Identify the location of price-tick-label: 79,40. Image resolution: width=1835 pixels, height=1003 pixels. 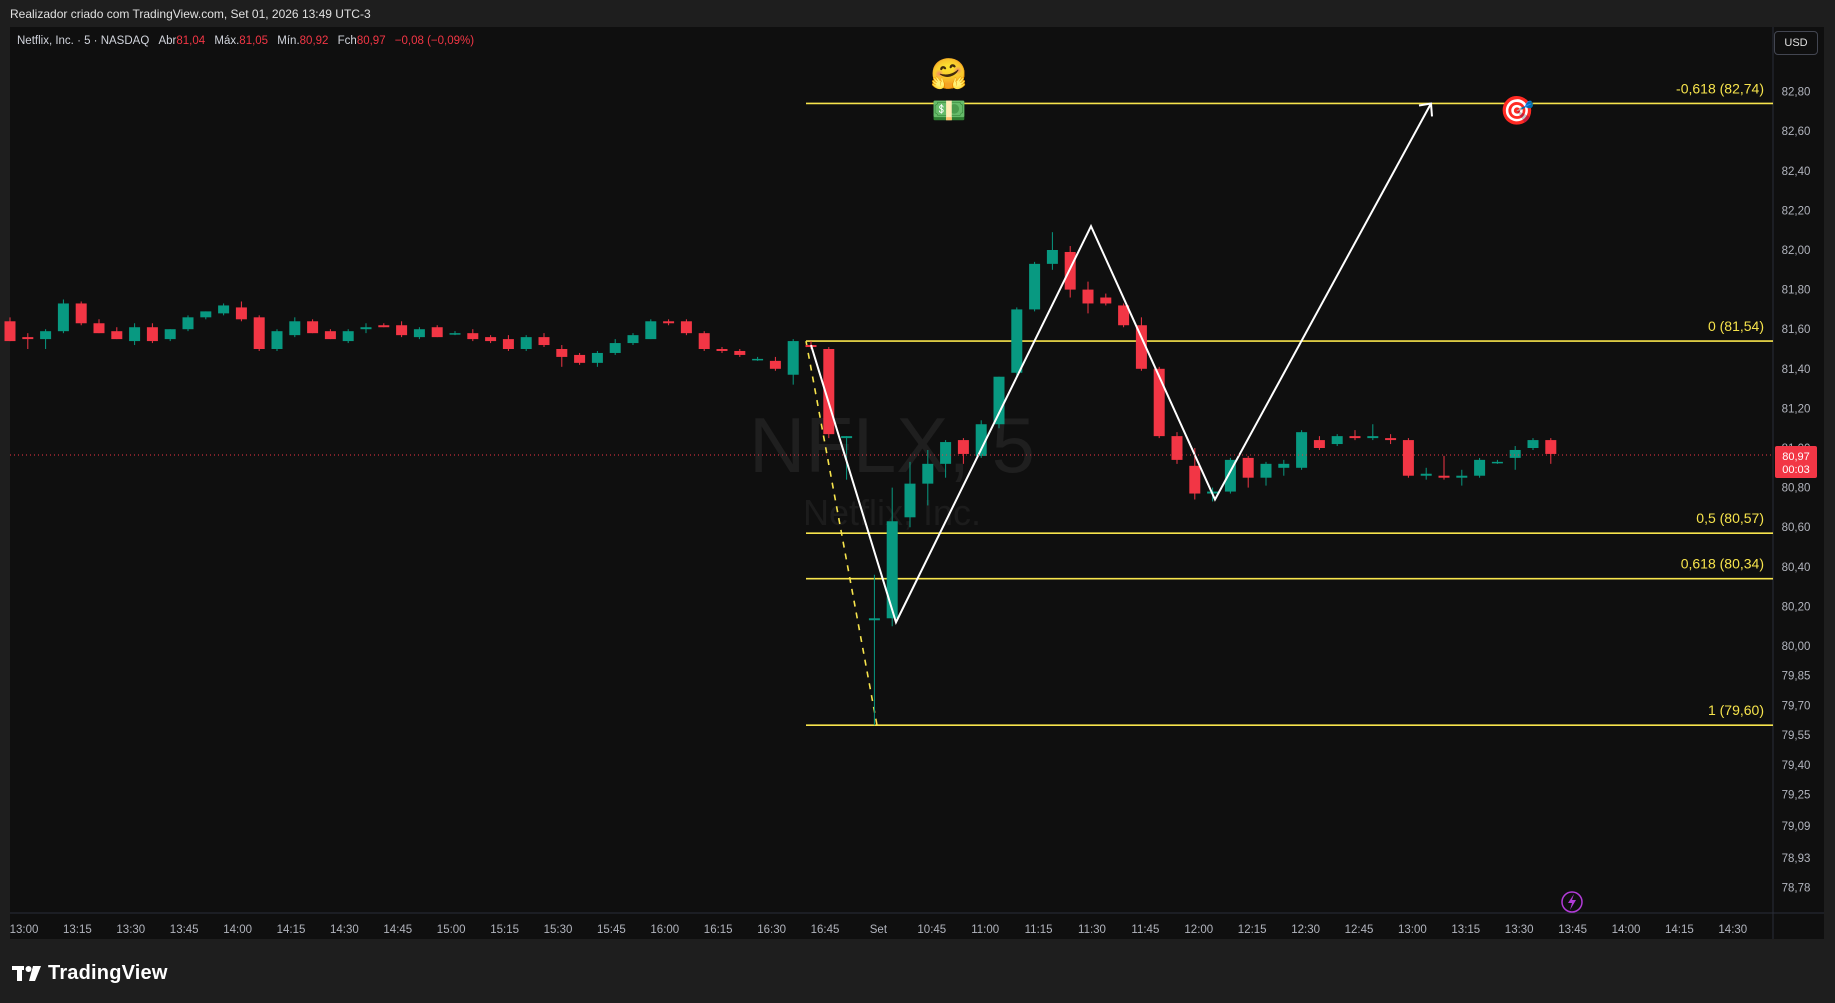
(1796, 766).